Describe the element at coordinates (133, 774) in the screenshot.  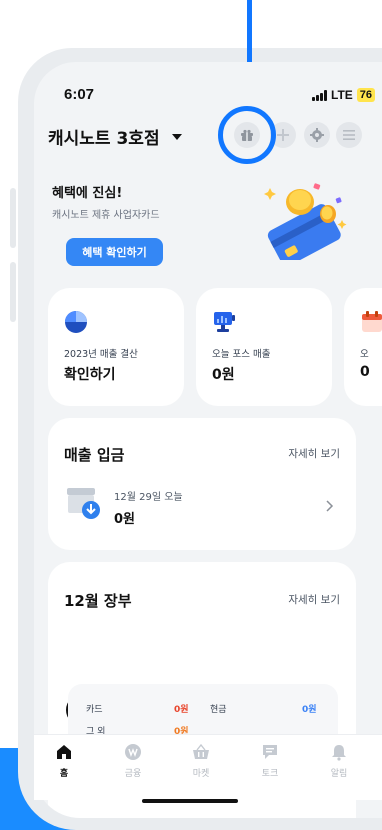
I see `tab-label: 금융` at that location.